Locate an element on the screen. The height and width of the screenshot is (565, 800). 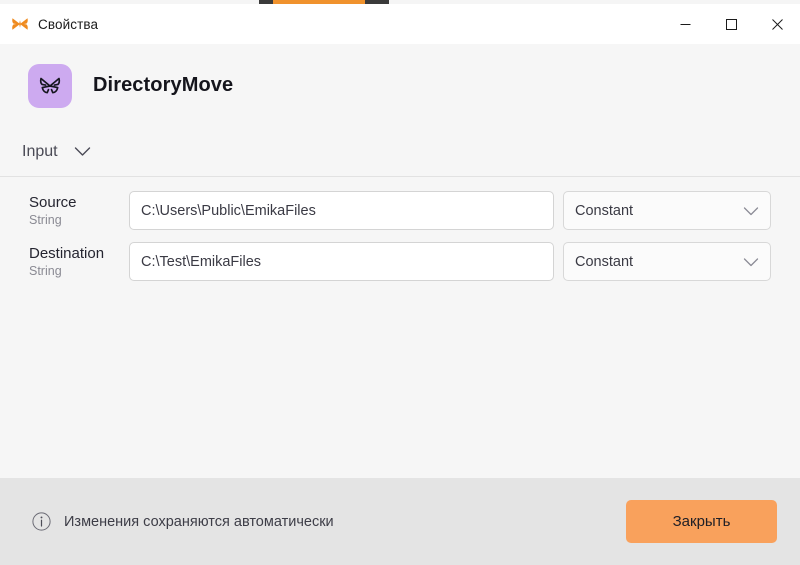
minimize-button is located at coordinates (685, 24).